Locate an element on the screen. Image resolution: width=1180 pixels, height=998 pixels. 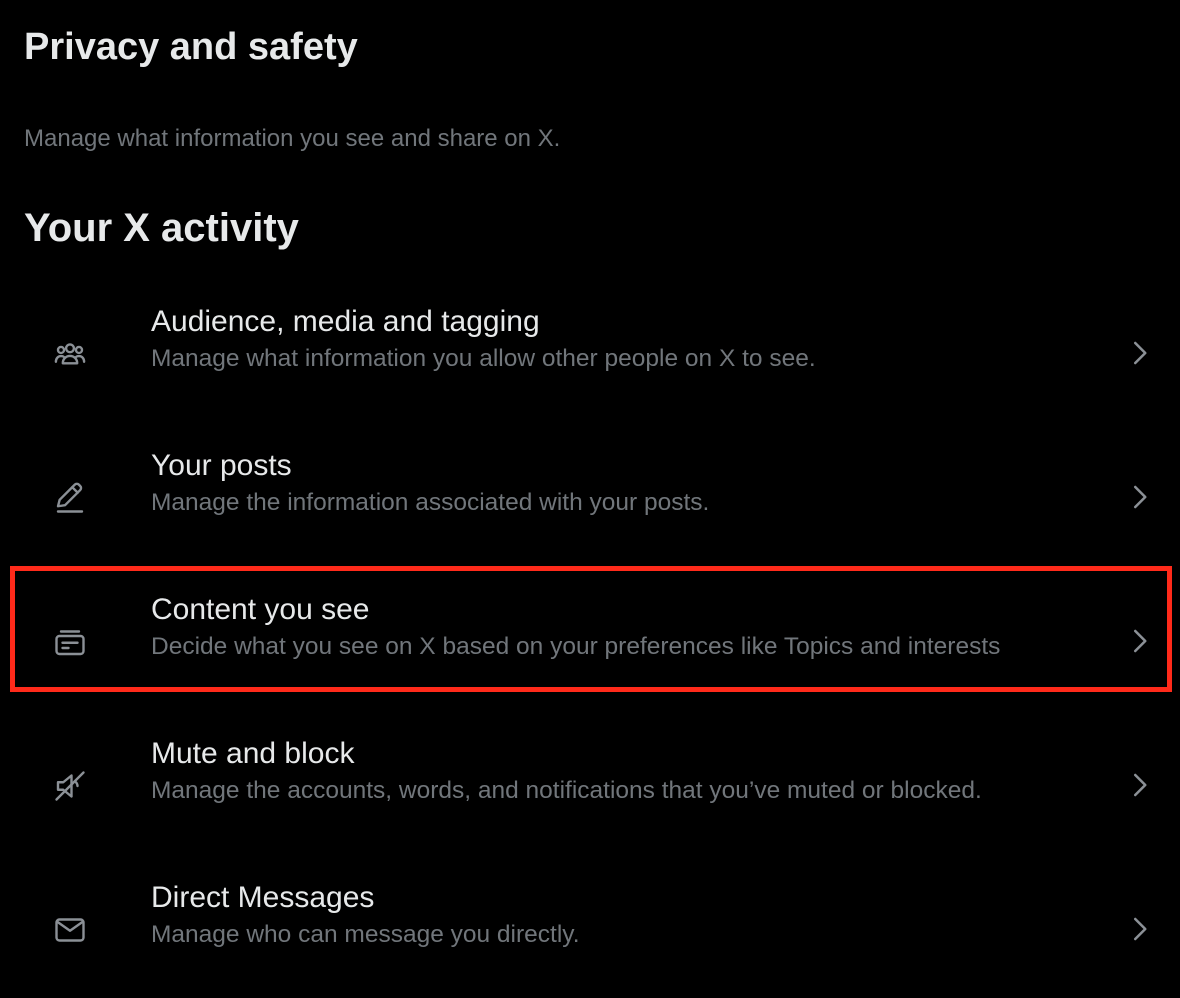
page-title: Privacy and safety is located at coordinates (191, 47).